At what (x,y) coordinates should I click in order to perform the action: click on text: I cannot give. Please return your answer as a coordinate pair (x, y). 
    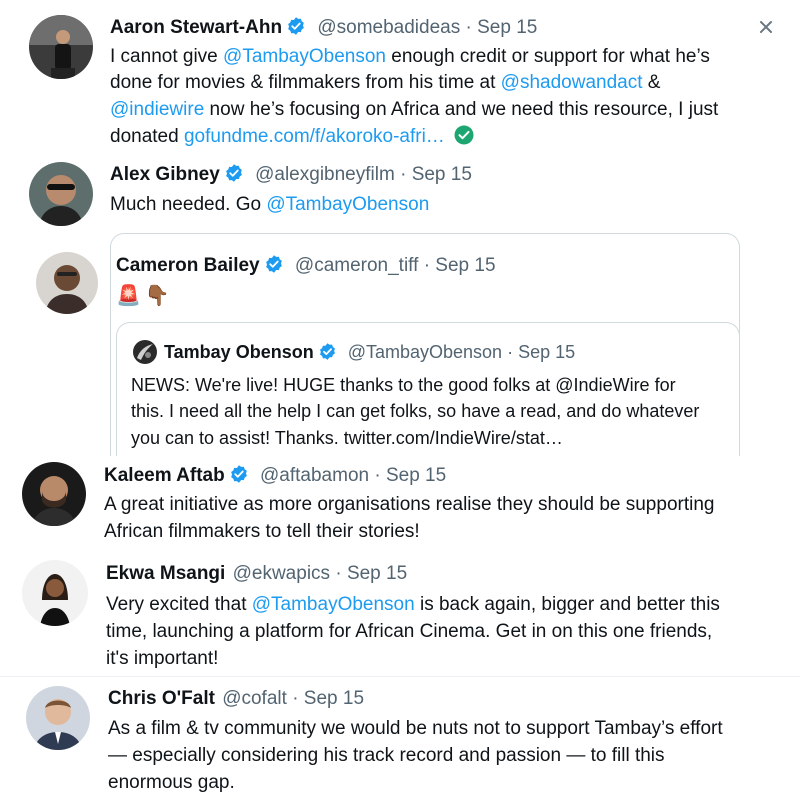
    Looking at the image, I should click on (167, 56).